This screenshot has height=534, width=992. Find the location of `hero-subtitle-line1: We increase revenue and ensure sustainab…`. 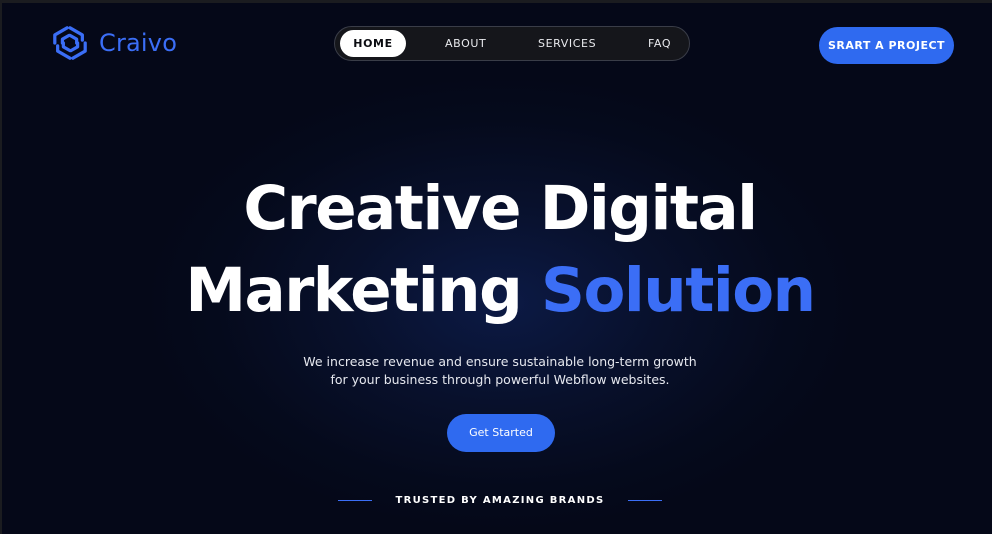

hero-subtitle-line1: We increase revenue and ensure sustainab… is located at coordinates (500, 361).